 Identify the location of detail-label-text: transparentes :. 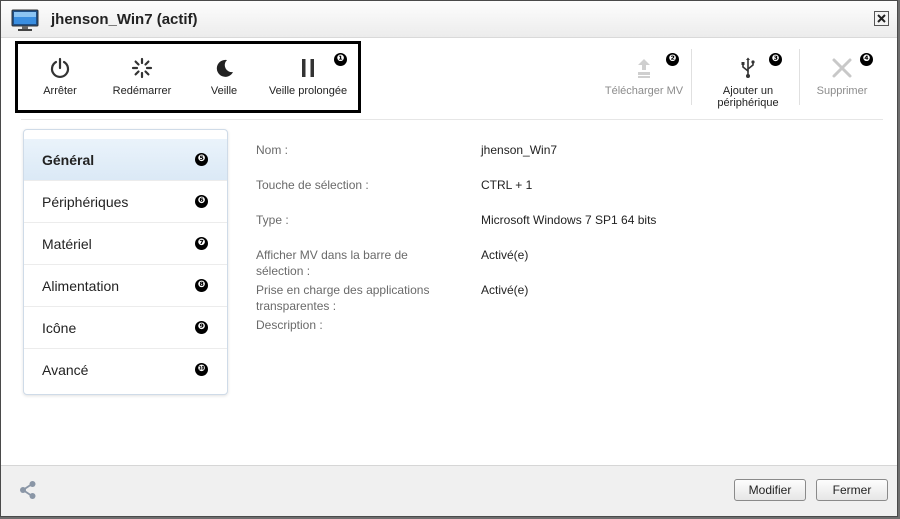
(296, 306).